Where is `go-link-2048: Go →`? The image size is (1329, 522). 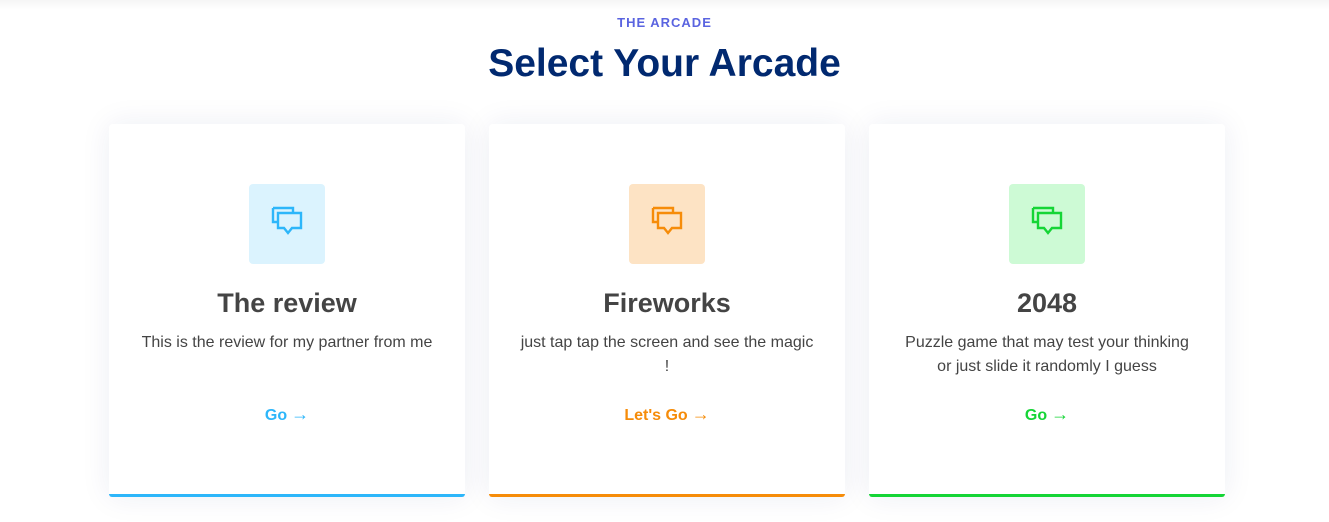
go-link-2048: Go → is located at coordinates (1047, 415).